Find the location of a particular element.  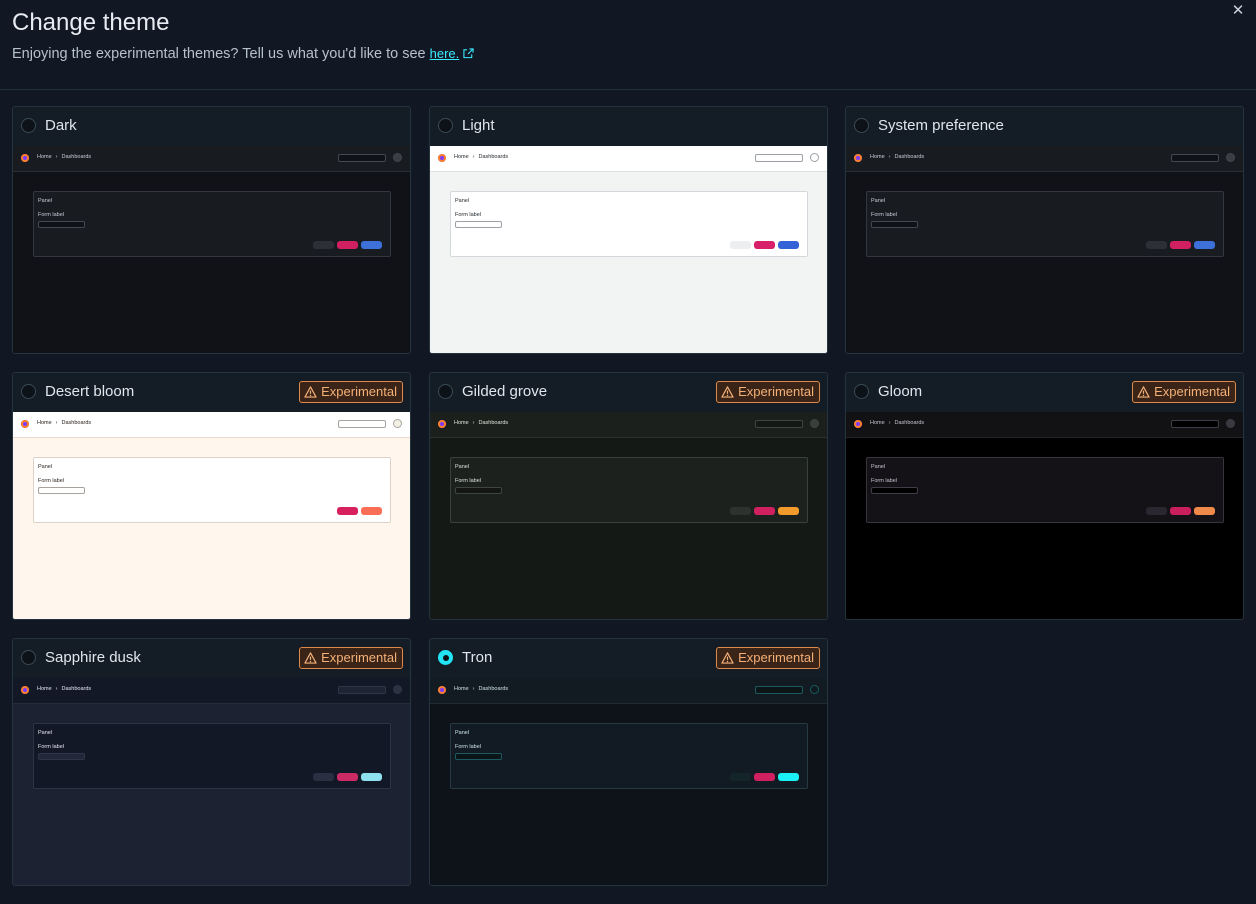

theme-card-dark: Dark Home › Dashboards Panel Form label is located at coordinates (211, 230).